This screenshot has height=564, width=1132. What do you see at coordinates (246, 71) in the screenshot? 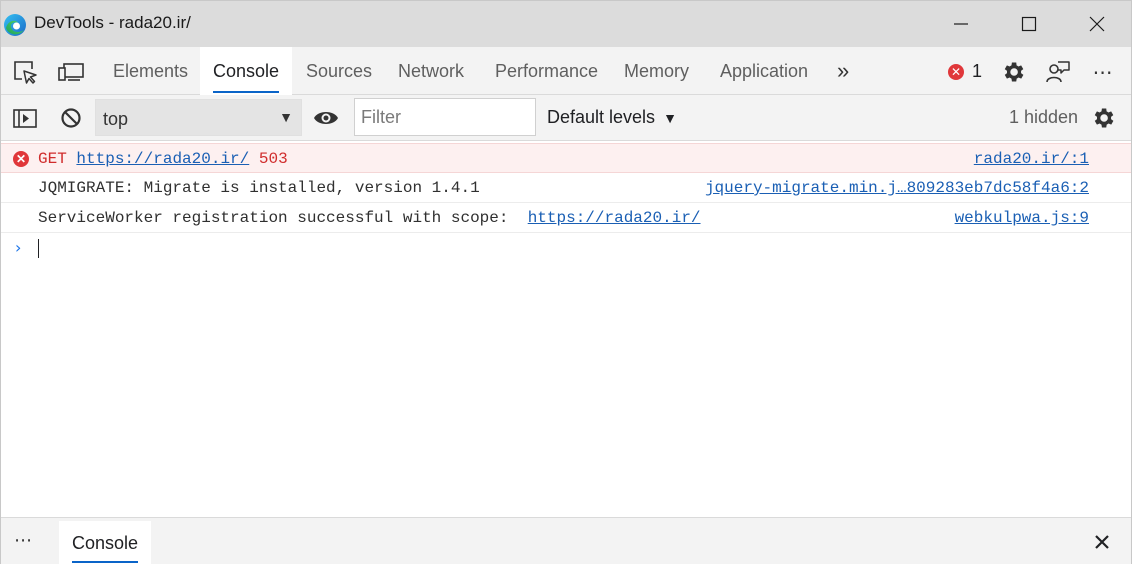
I see `tab-console: Console` at bounding box center [246, 71].